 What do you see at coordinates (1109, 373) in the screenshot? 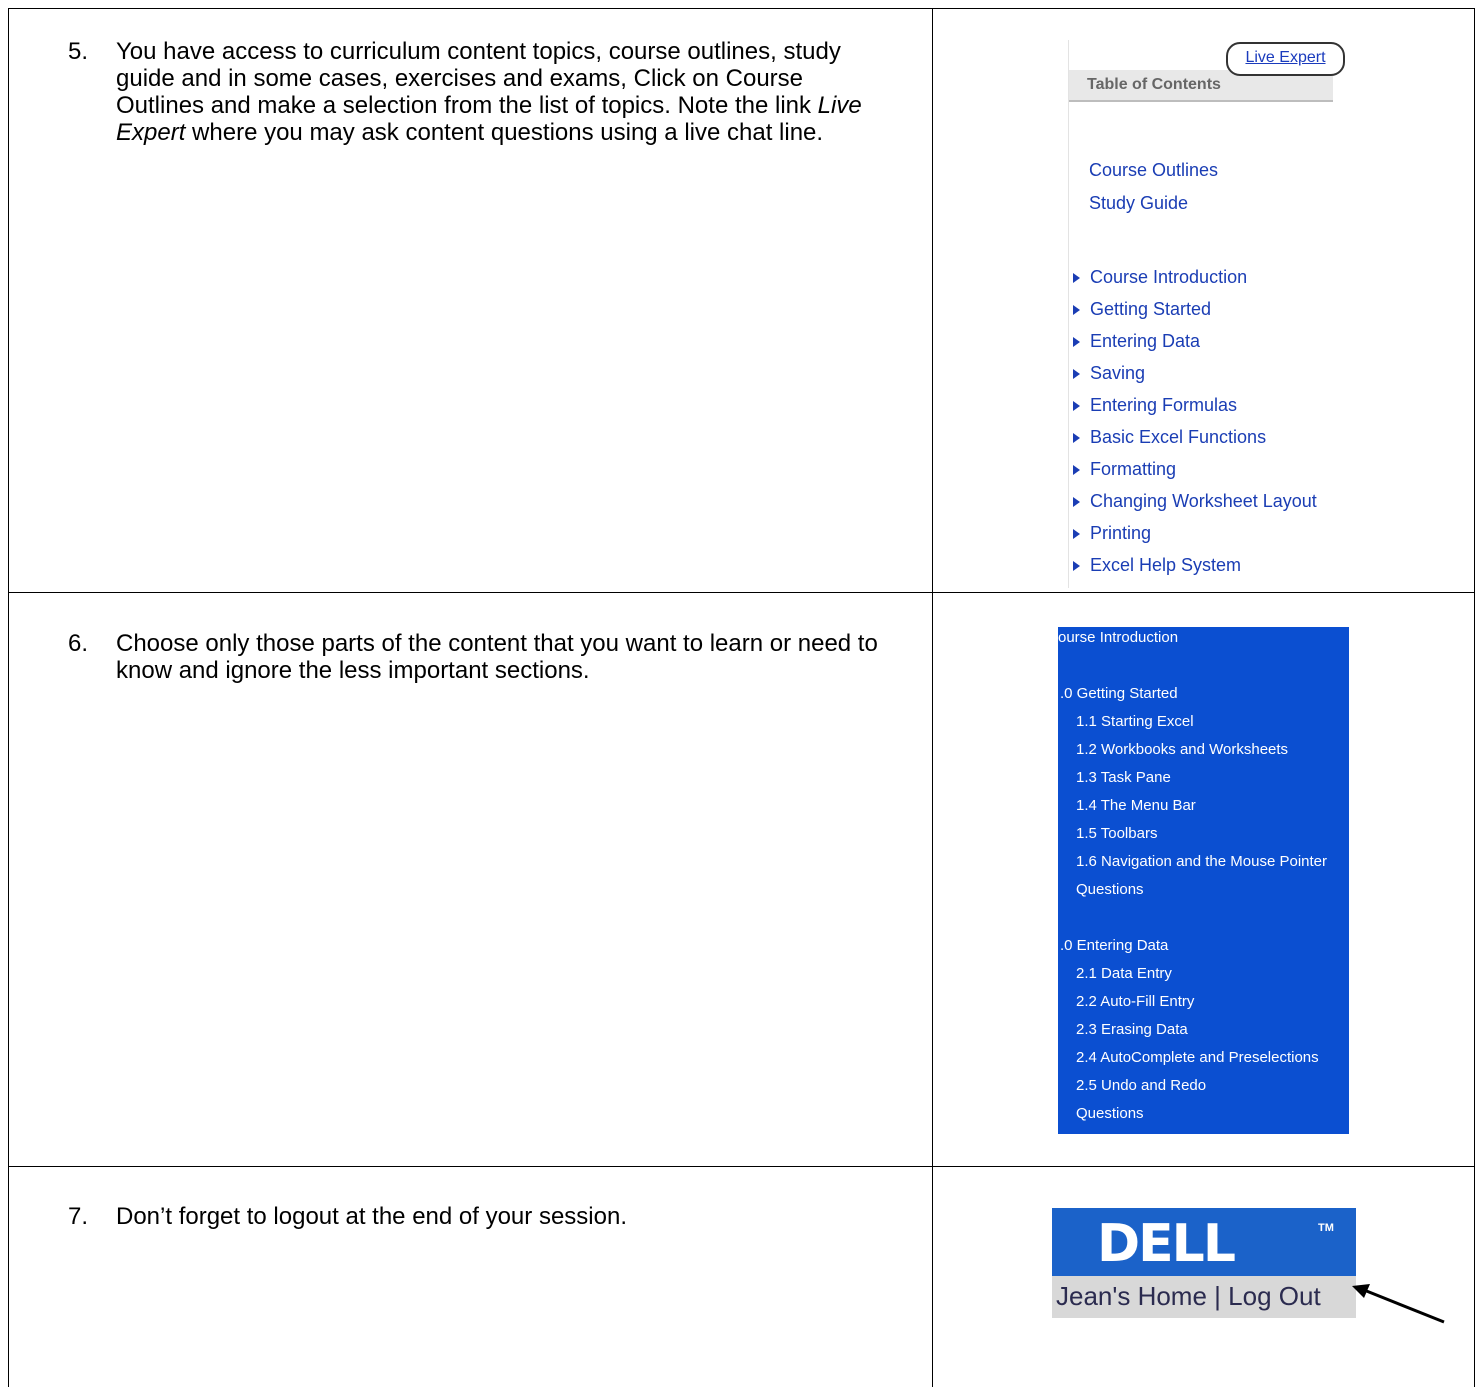
I see `toc-topic-saving: Saving` at bounding box center [1109, 373].